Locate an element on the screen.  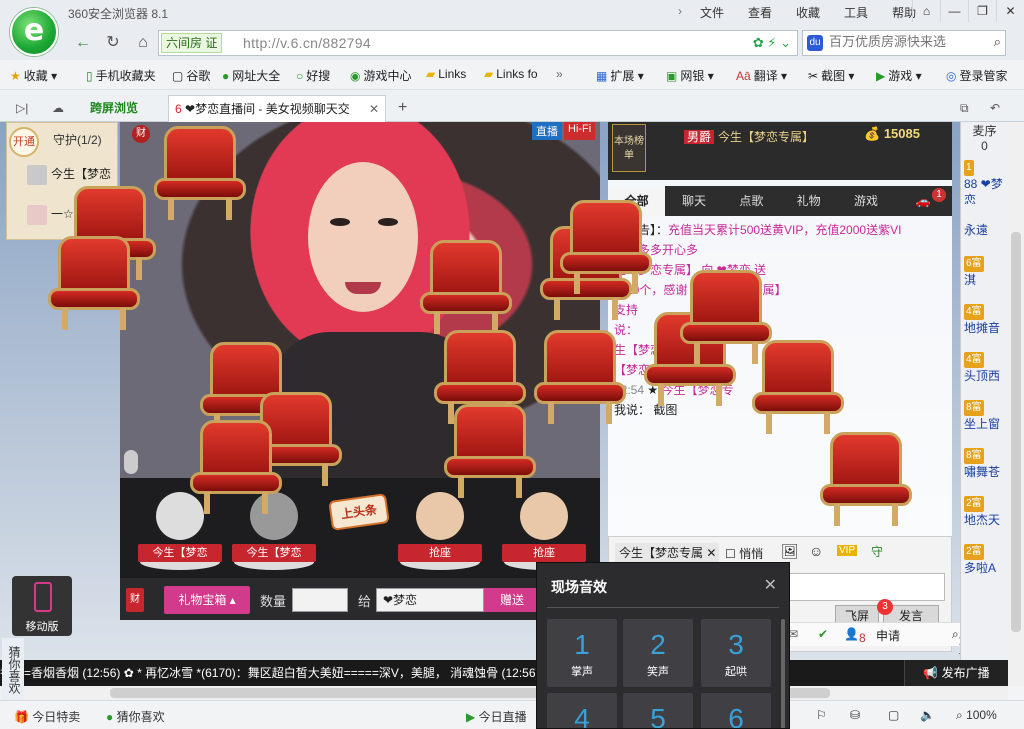
bookmark-hao: ● 网址大全 is located at coordinates (251, 75).